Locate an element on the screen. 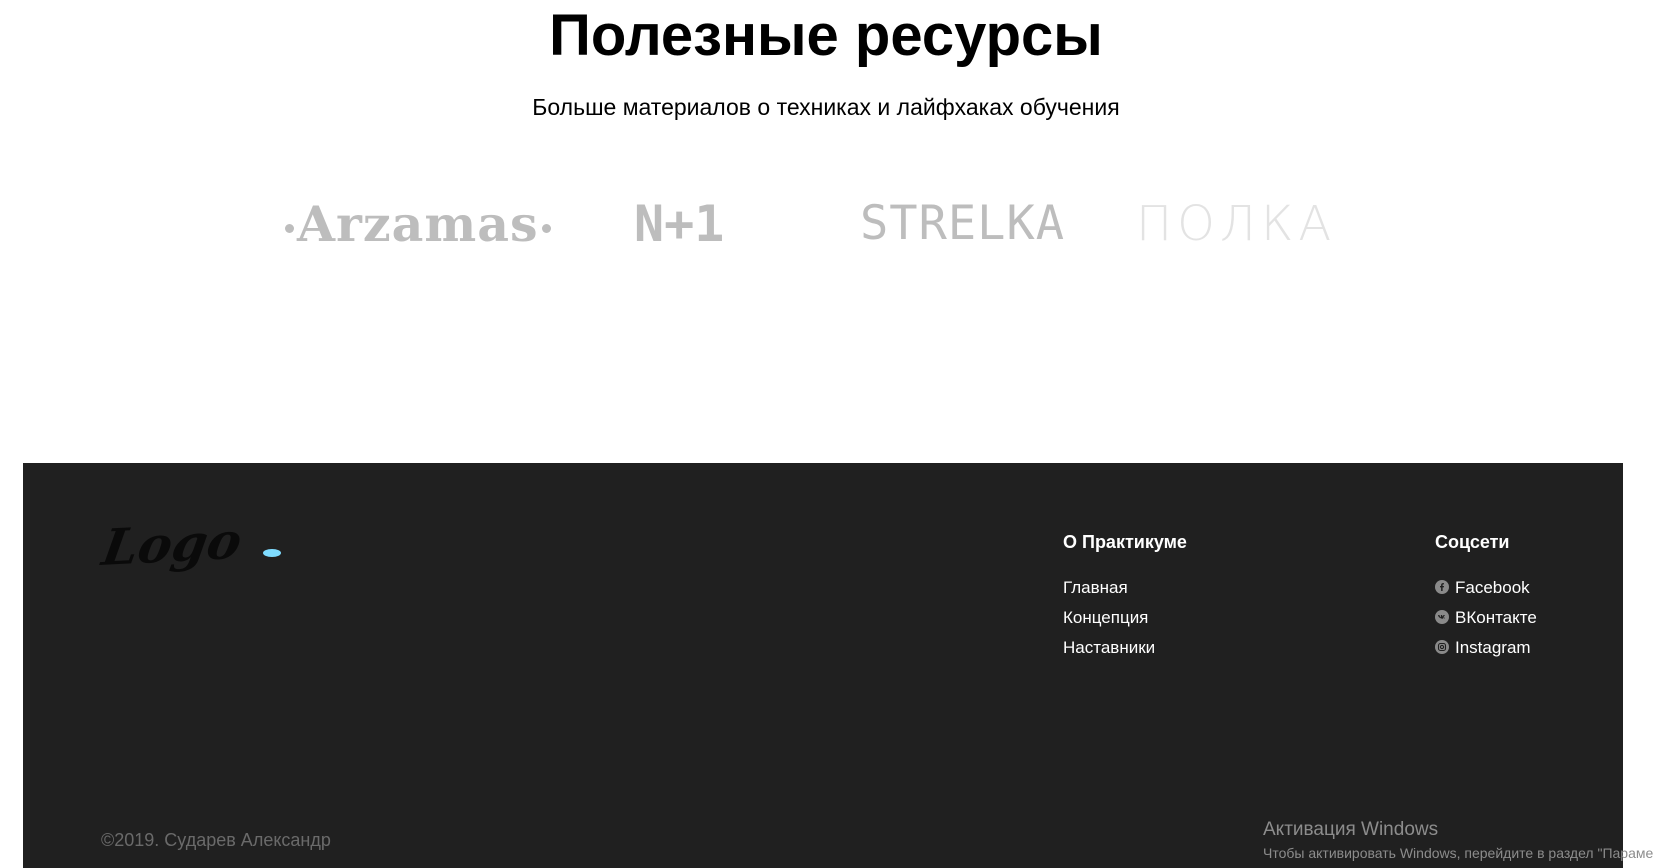 The height and width of the screenshot is (868, 1680). footer-link-vk: ВКонтакте is located at coordinates (1486, 618).